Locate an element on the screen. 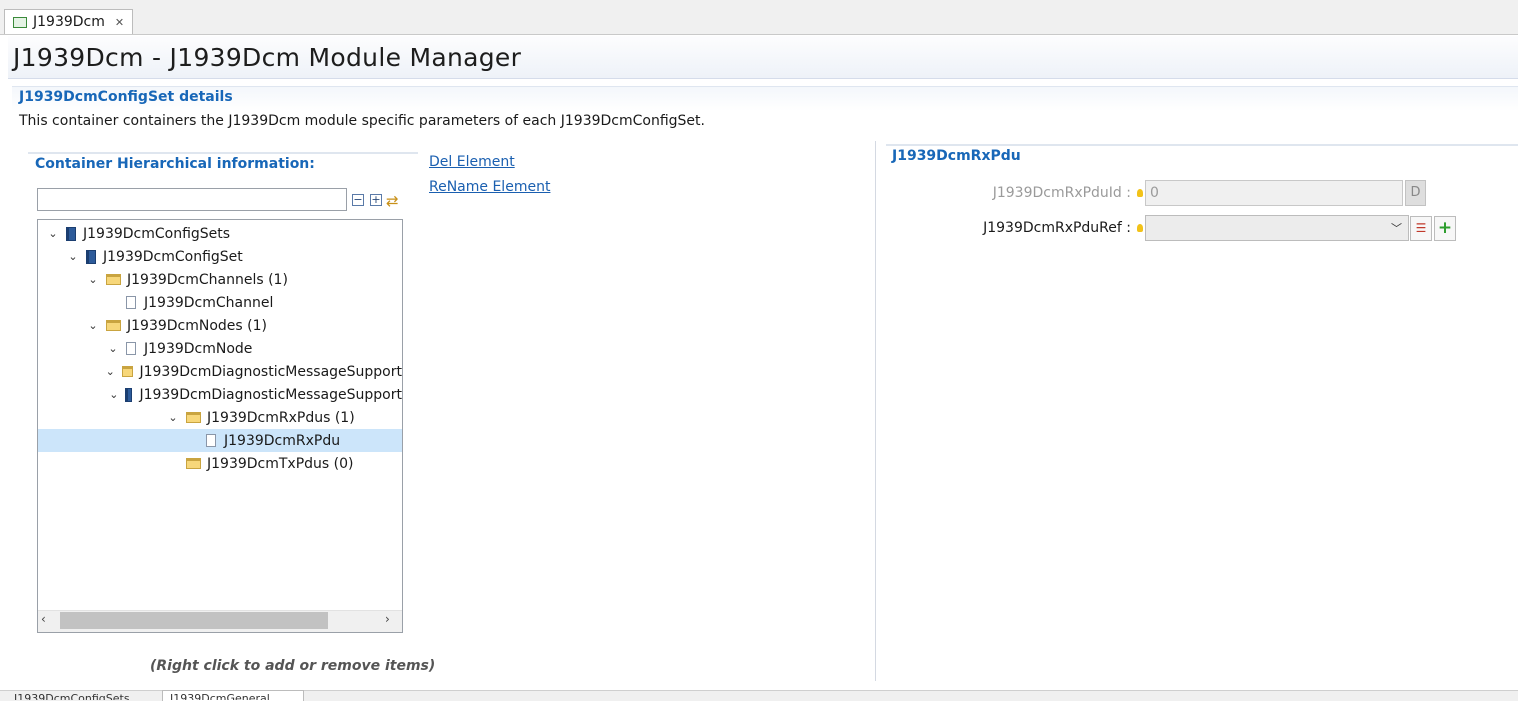 This screenshot has height=701, width=1518. tree-filter-input is located at coordinates (192, 199).